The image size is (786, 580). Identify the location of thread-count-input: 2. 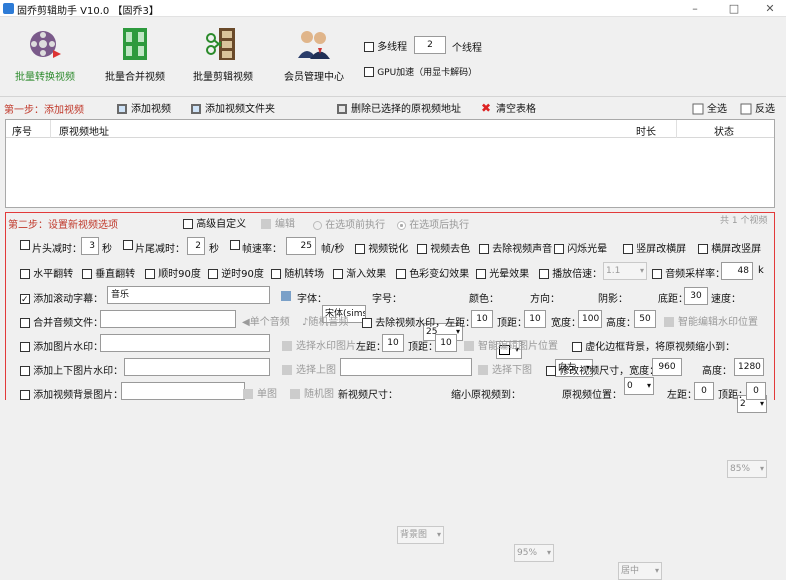
(430, 45).